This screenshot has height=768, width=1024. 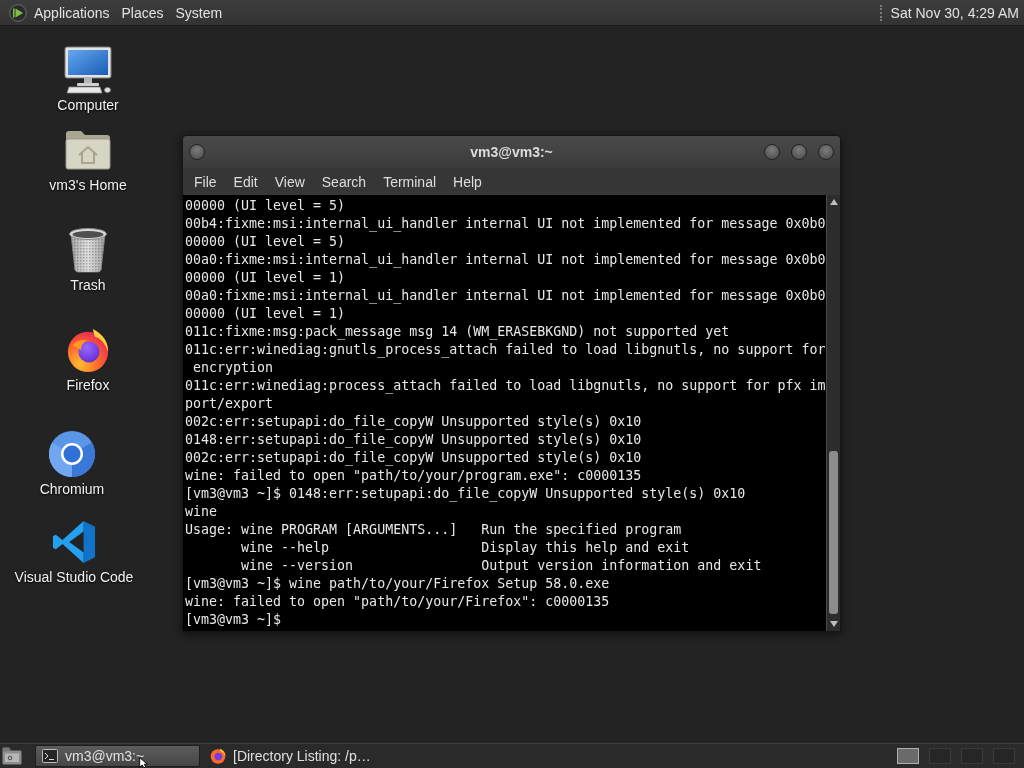 What do you see at coordinates (414, 476) in the screenshot?
I see `terminal-line: wine: failed to open "path/to/your/program.exe": c0000135` at bounding box center [414, 476].